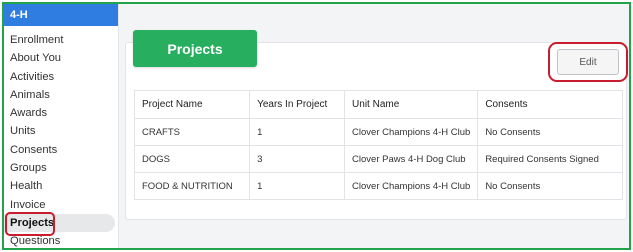 The image size is (633, 252). What do you see at coordinates (297, 159) in the screenshot?
I see `cell-years: 3` at bounding box center [297, 159].